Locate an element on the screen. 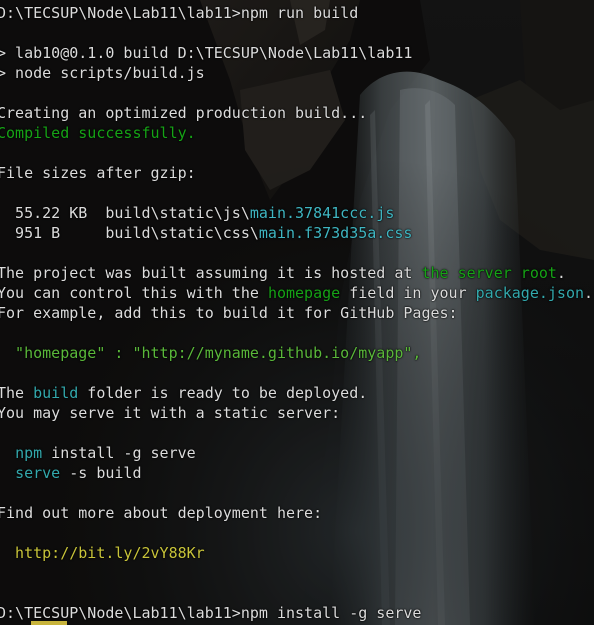  prompt-line-npm-run-build: D:\TECSUP\Node\Lab11\lab11>npm run build is located at coordinates (179, 13).